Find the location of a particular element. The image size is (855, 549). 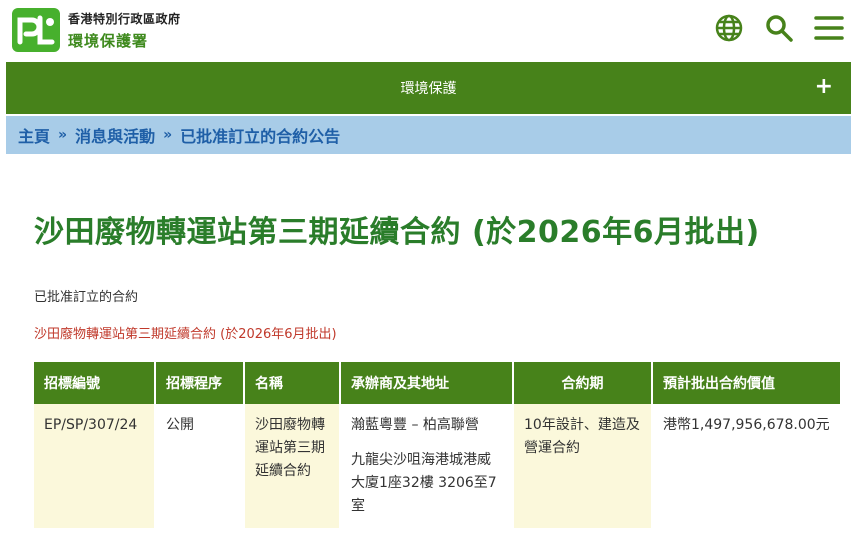

cell-name-text: 沙田廢物轉運站第三期延續合約 is located at coordinates (290, 448).